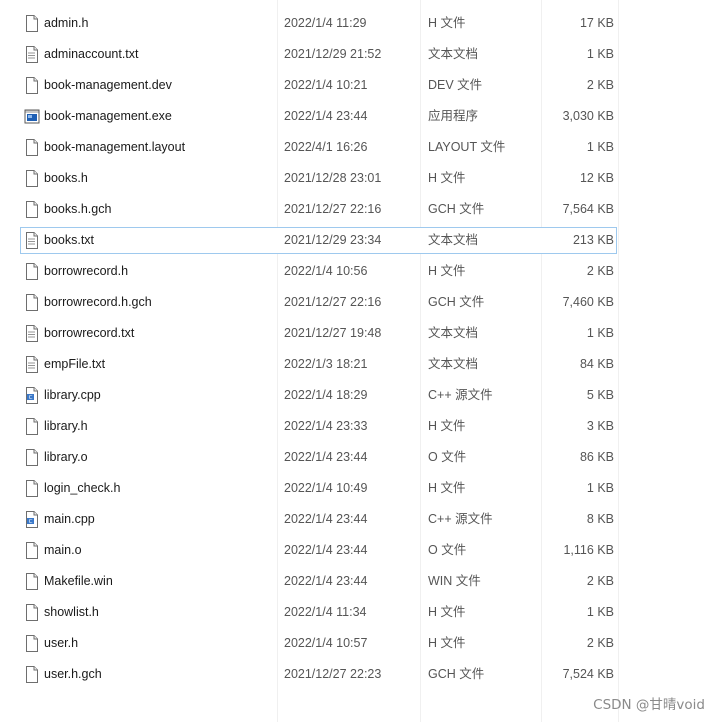 Image resolution: width=719 pixels, height=722 pixels. What do you see at coordinates (82, 488) in the screenshot?
I see `file-name: login_check.h` at bounding box center [82, 488].